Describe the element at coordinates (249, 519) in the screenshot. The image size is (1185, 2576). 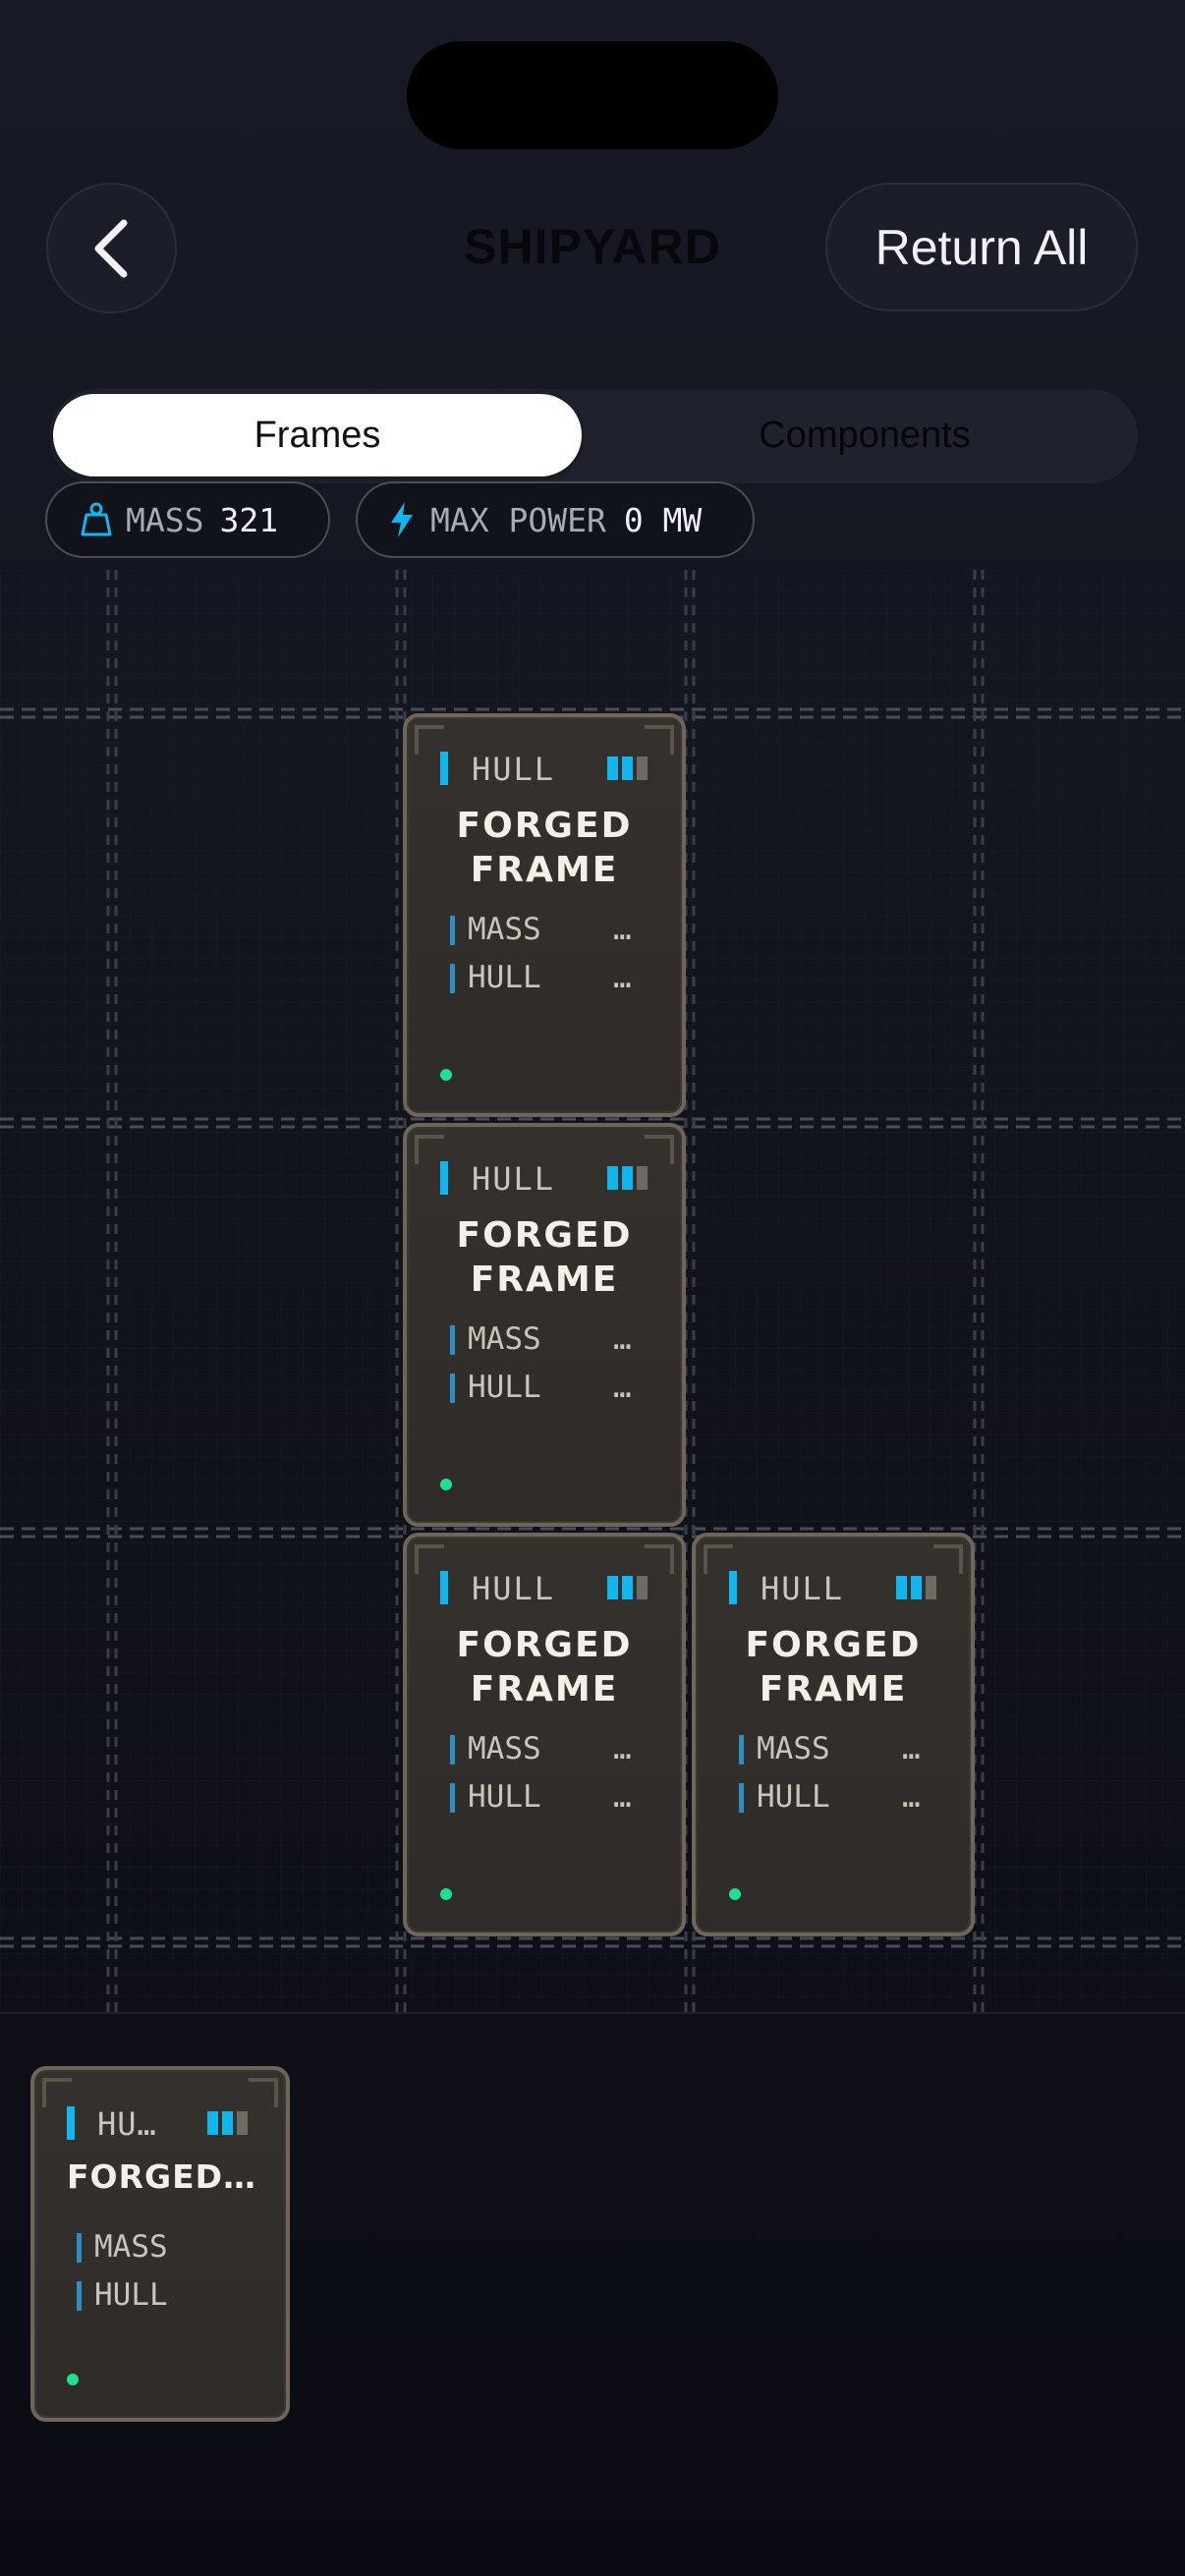
I see `mass-value: 321` at that location.